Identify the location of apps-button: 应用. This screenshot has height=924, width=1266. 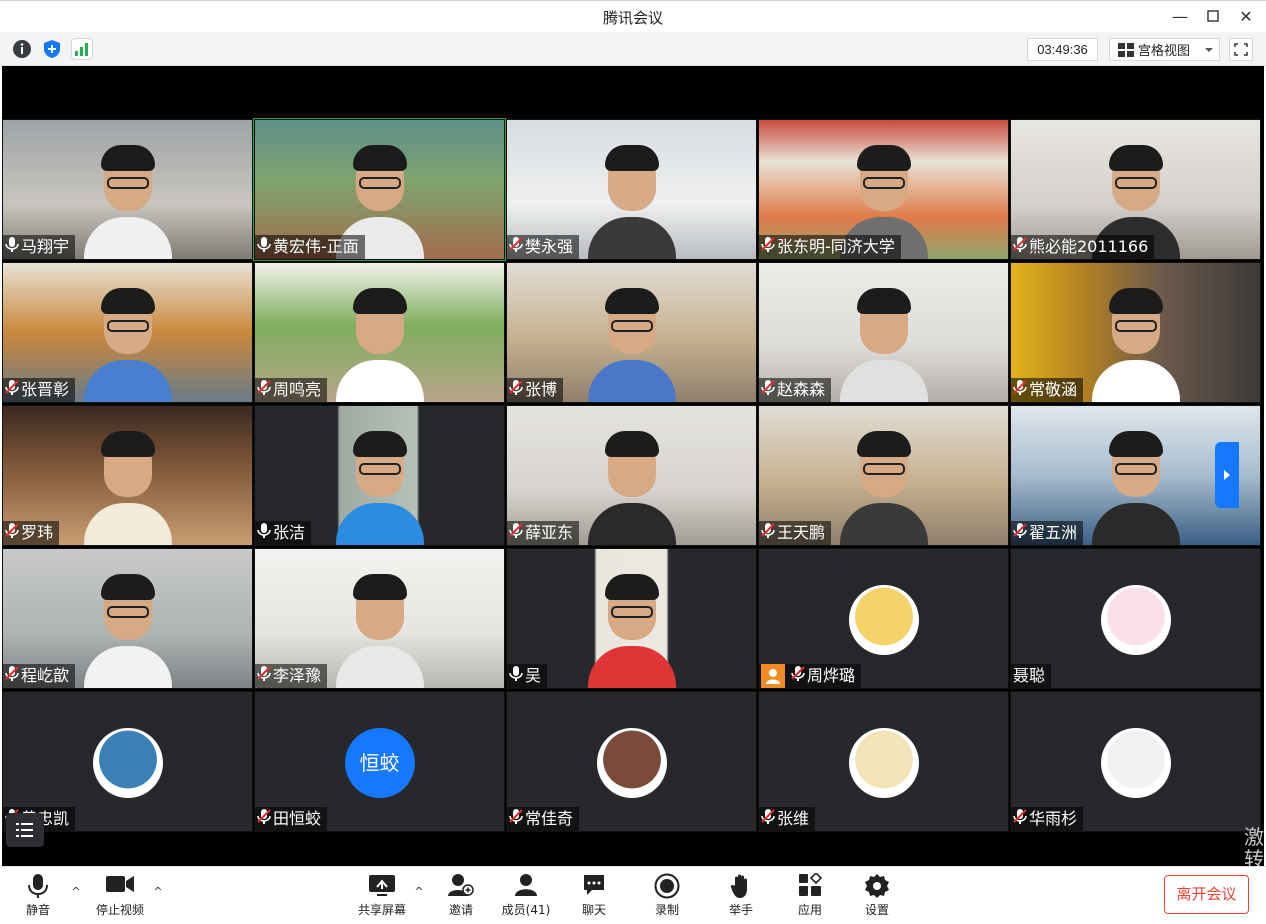
(810, 895).